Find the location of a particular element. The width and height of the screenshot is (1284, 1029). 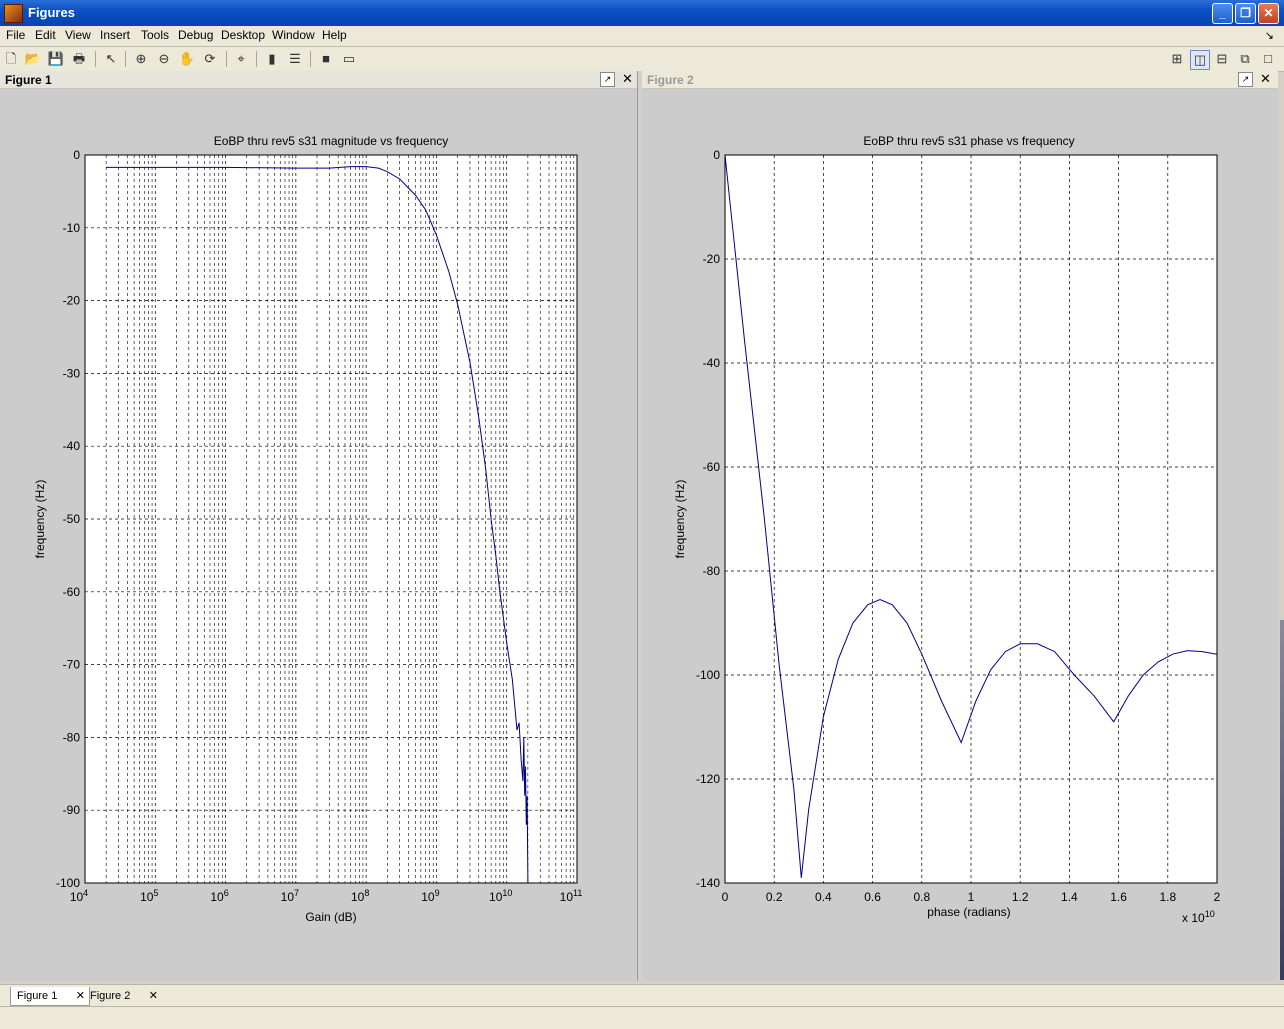

figure-toolbar: 🗋 📂 💾 🖶 ↖ ⊕ ⊖ ✋ ⟳ ⌖ ▮ ☰ ■ ▭ ⊞ ◫ ⊟ ⧉ □ is located at coordinates (642, 59).